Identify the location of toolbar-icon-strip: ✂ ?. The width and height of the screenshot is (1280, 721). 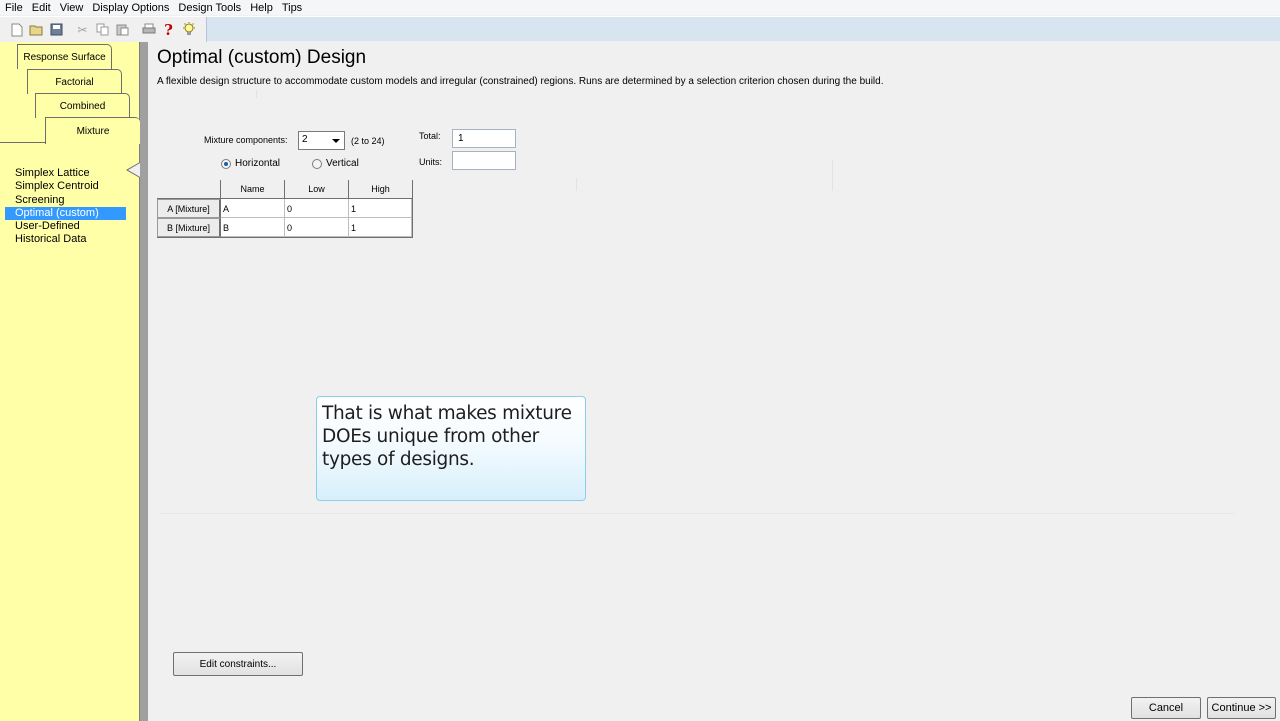
(103, 29).